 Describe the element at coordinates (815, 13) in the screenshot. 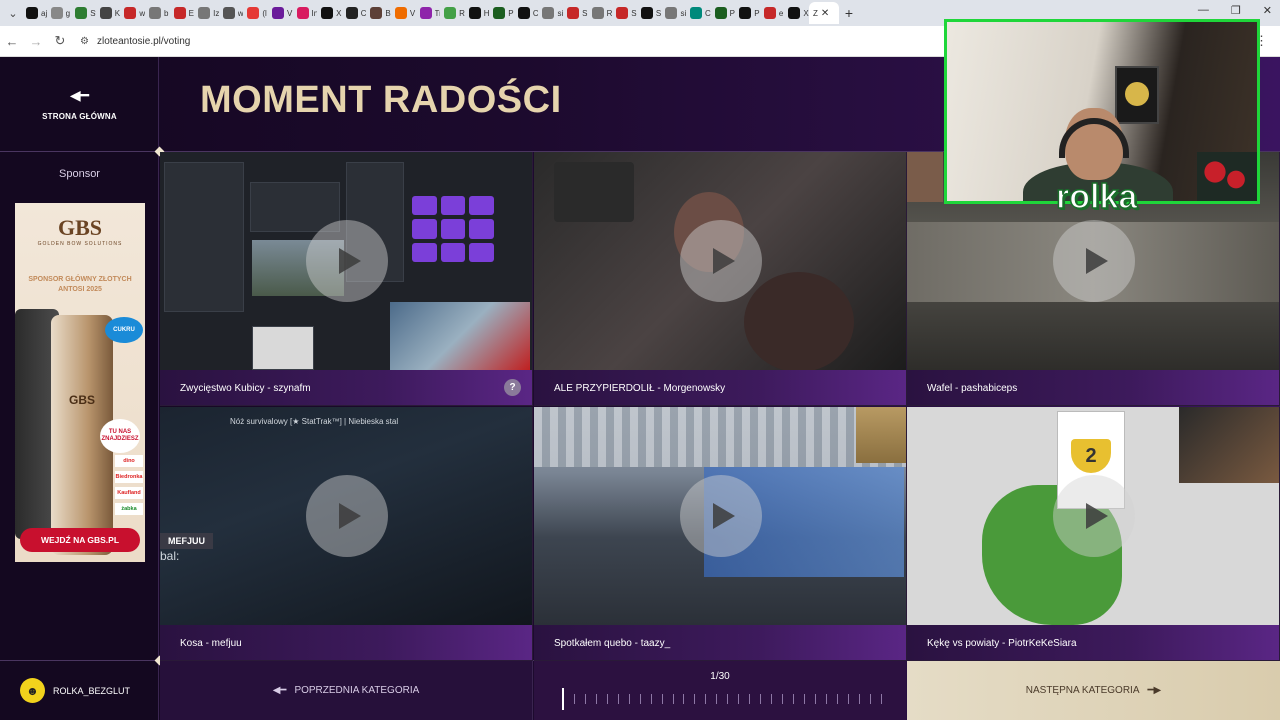

I see `active-tab-title: Z` at that location.